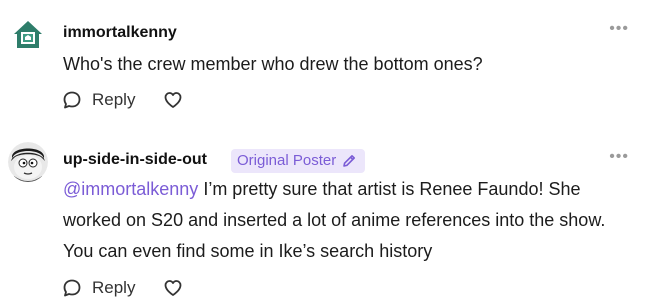  I want to click on original-poster-badge: Original Poster, so click(298, 161).